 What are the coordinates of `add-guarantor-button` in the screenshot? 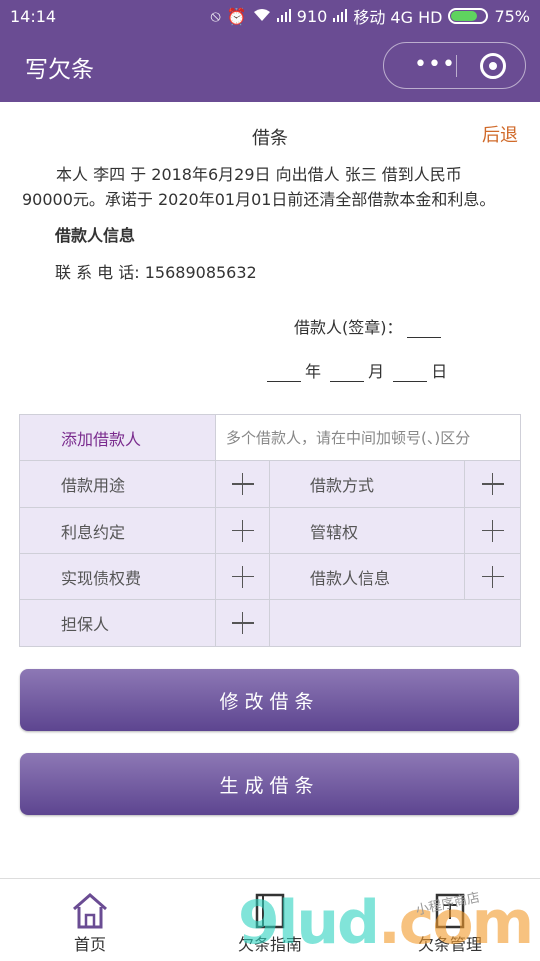 It's located at (243, 623).